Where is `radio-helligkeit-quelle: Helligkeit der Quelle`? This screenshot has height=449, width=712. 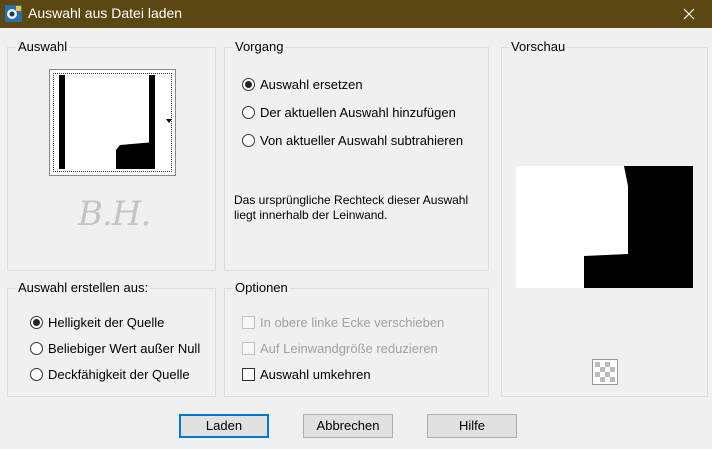
radio-helligkeit-quelle: Helligkeit der Quelle is located at coordinates (97, 322).